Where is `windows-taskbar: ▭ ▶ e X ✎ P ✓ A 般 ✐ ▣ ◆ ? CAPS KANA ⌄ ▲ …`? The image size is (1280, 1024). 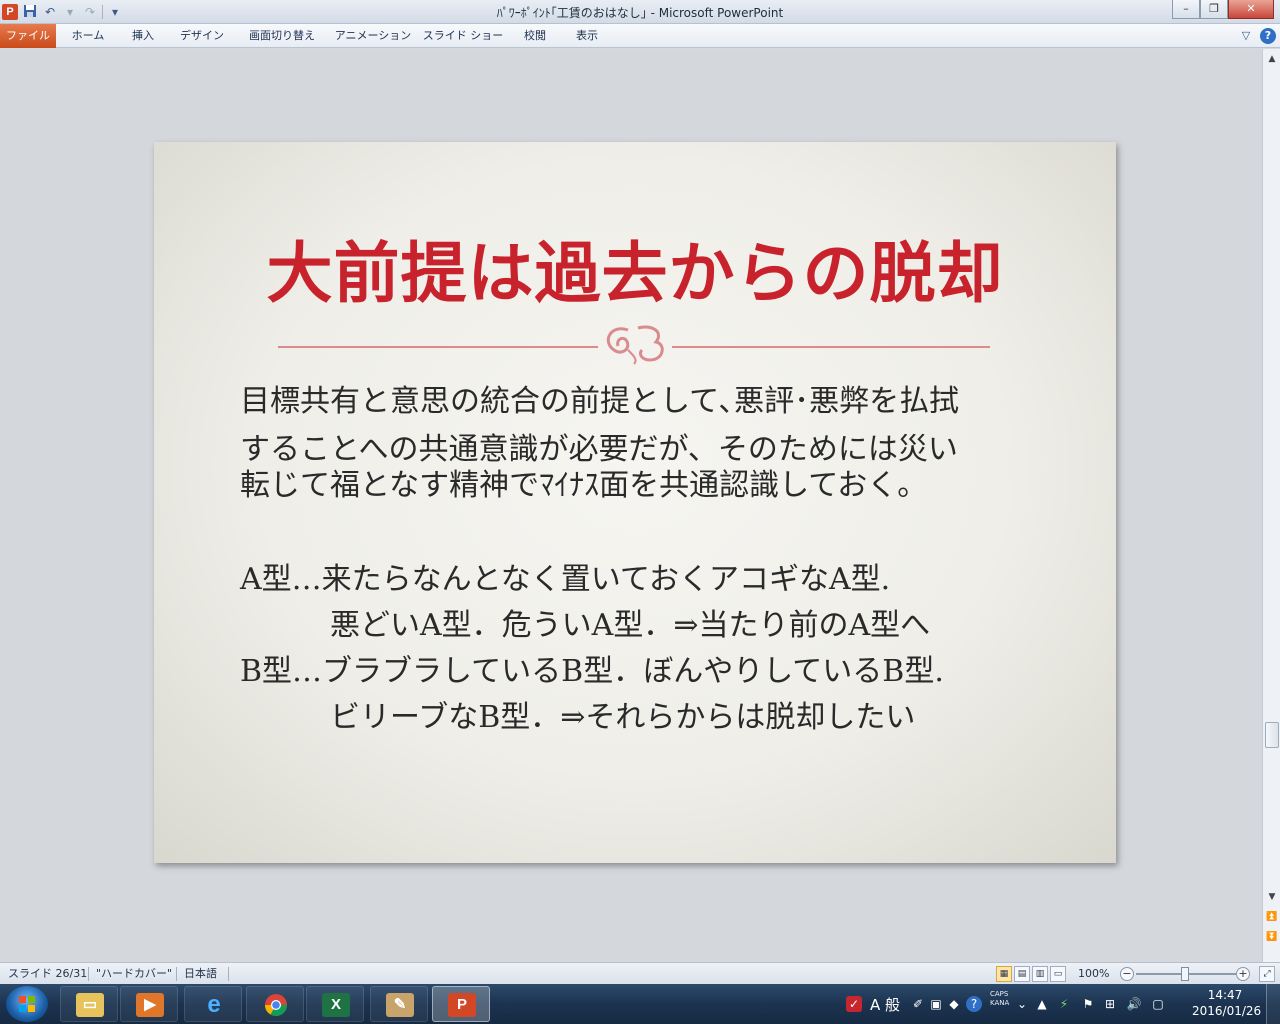
windows-taskbar: ▭ ▶ e X ✎ P ✓ A 般 ✐ ▣ ◆ ? CAPS KANA ⌄ ▲ … is located at coordinates (640, 1004).